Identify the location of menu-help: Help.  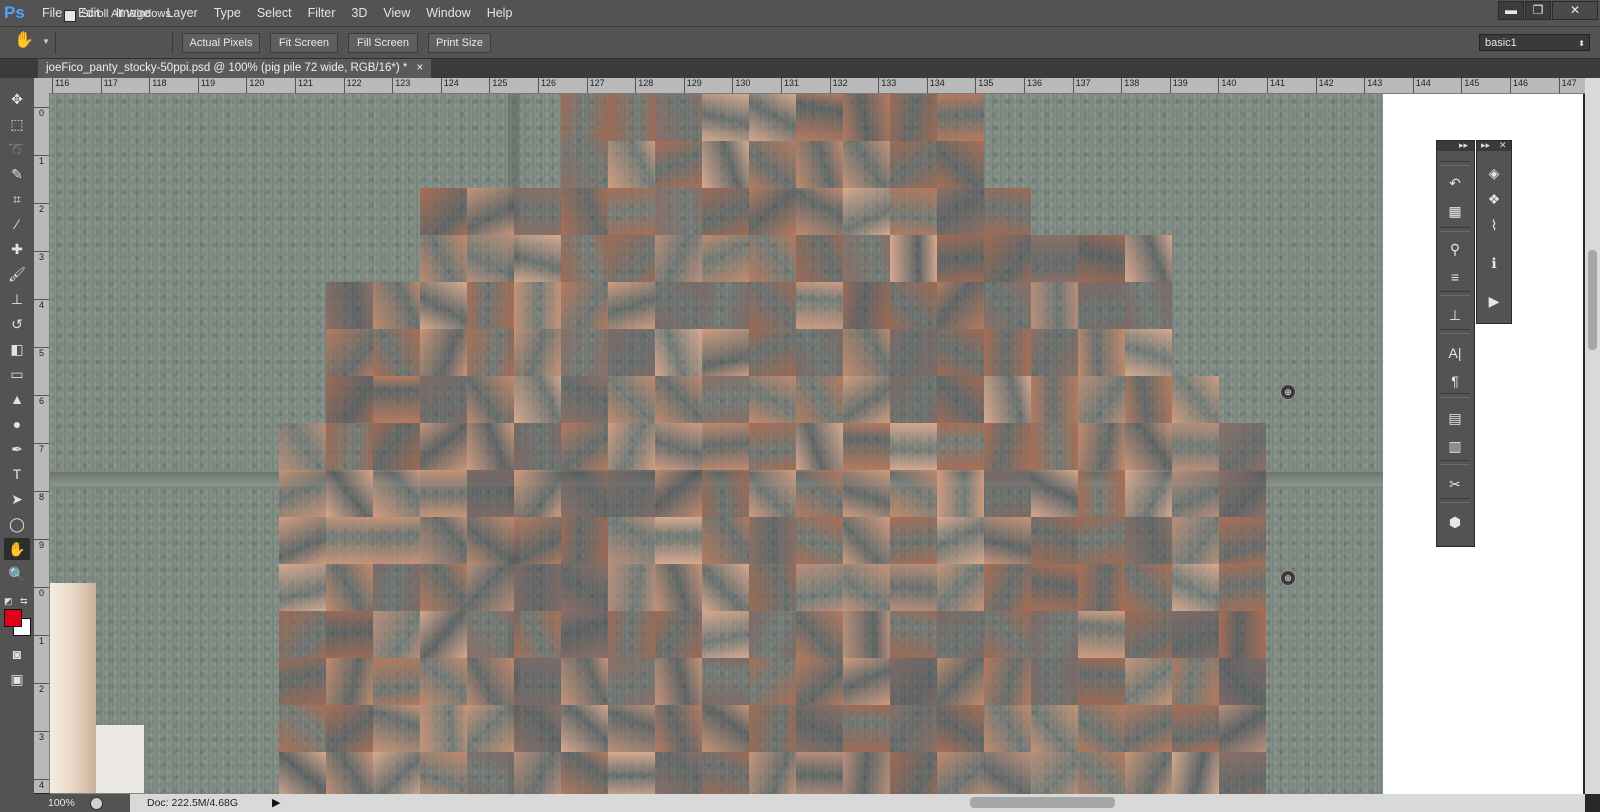
(500, 13).